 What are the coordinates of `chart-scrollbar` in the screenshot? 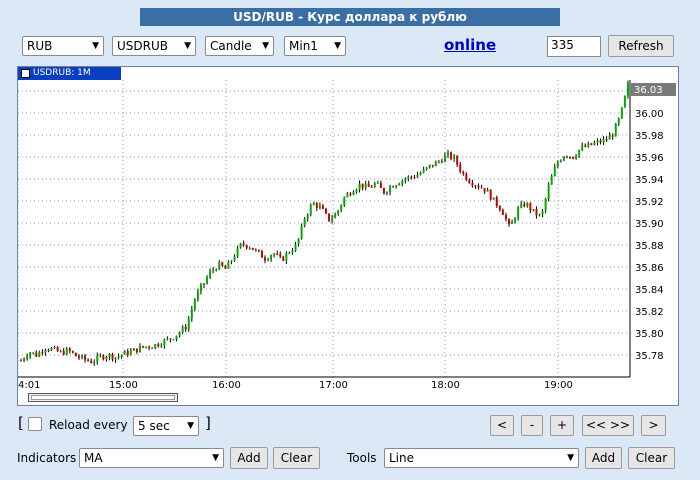 It's located at (103, 397).